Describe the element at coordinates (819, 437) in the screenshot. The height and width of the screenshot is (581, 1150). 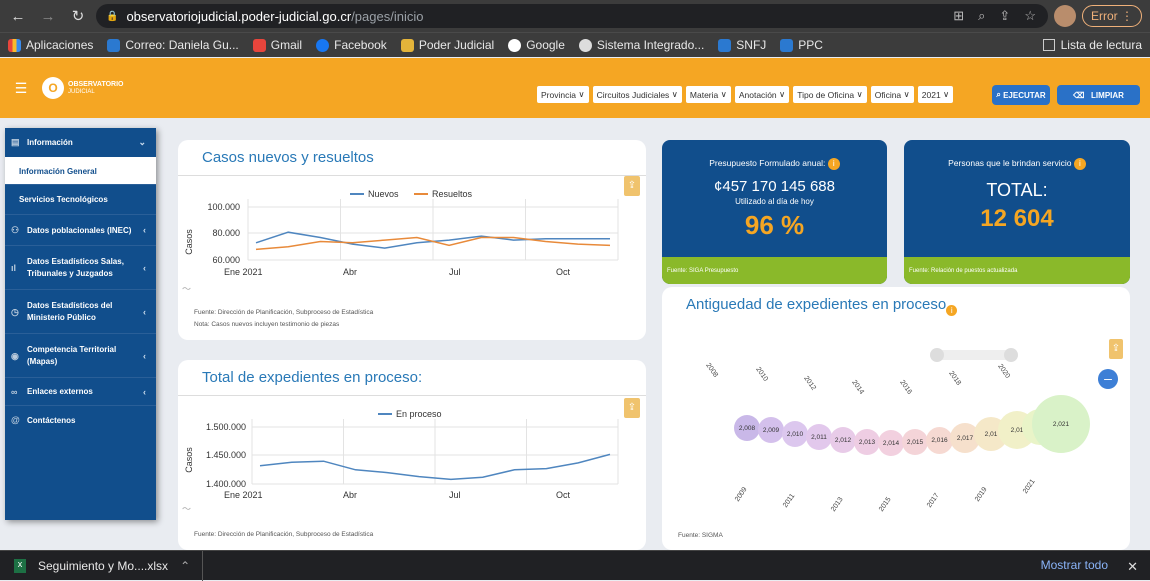
I see `bubble: 2,011` at that location.